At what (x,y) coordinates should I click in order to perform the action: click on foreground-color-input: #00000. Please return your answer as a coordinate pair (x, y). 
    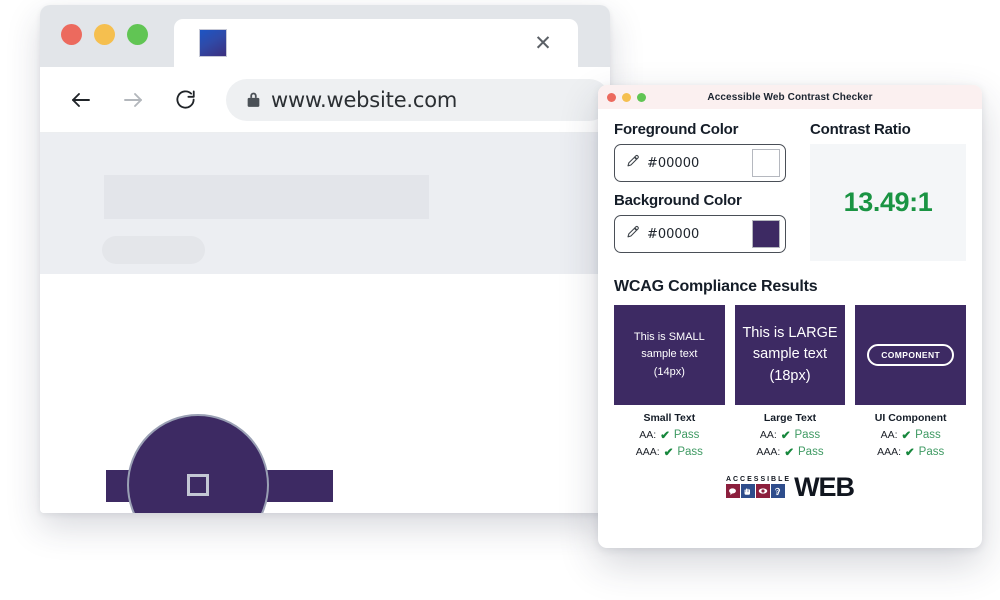
    Looking at the image, I should click on (700, 163).